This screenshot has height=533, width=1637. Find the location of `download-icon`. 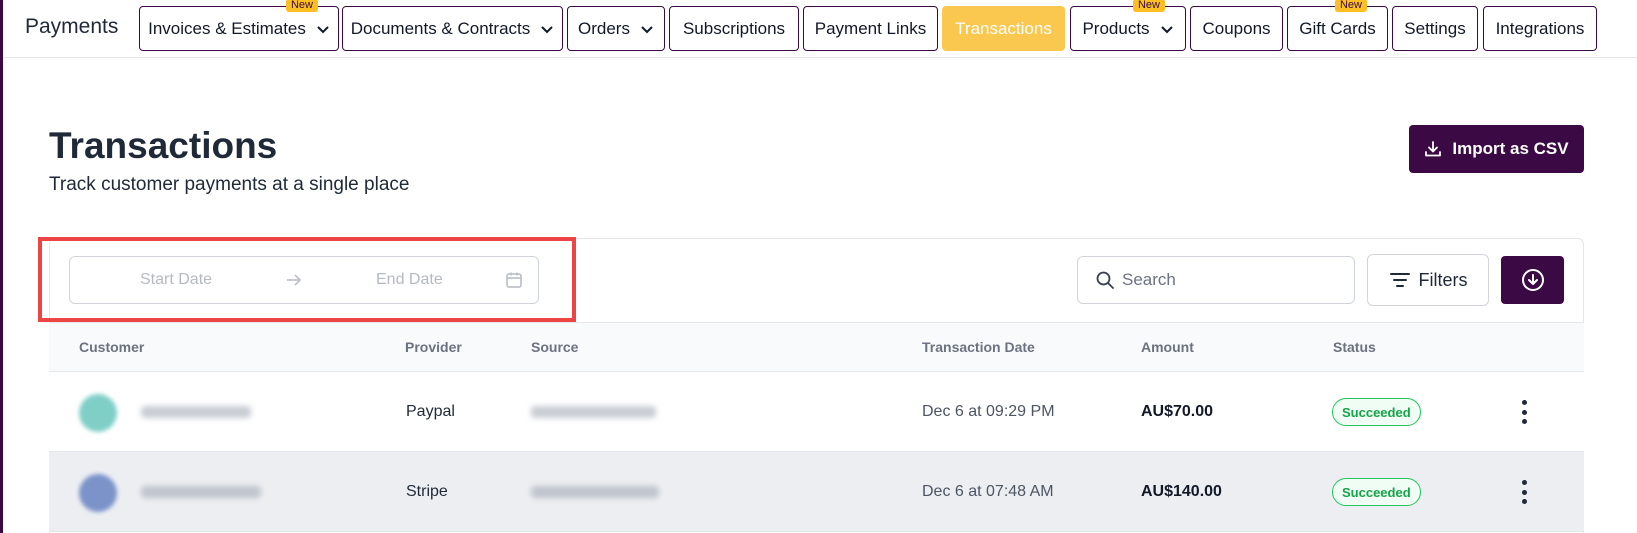

download-icon is located at coordinates (1433, 149).